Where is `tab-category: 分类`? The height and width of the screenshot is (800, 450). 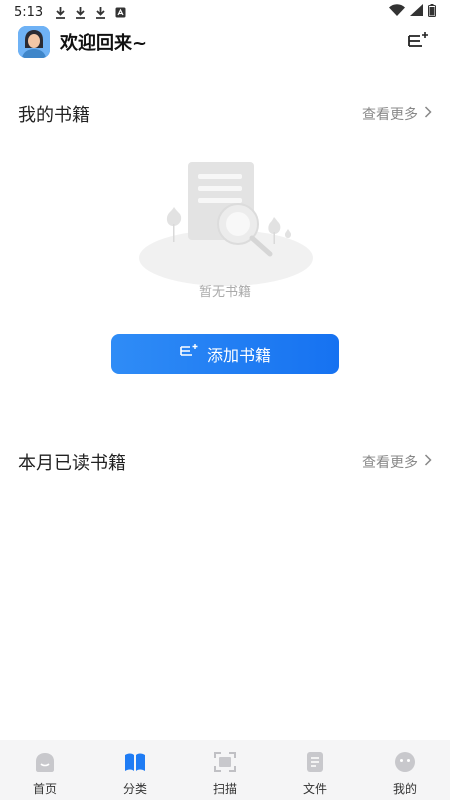
tab-category: 分类 is located at coordinates (135, 770).